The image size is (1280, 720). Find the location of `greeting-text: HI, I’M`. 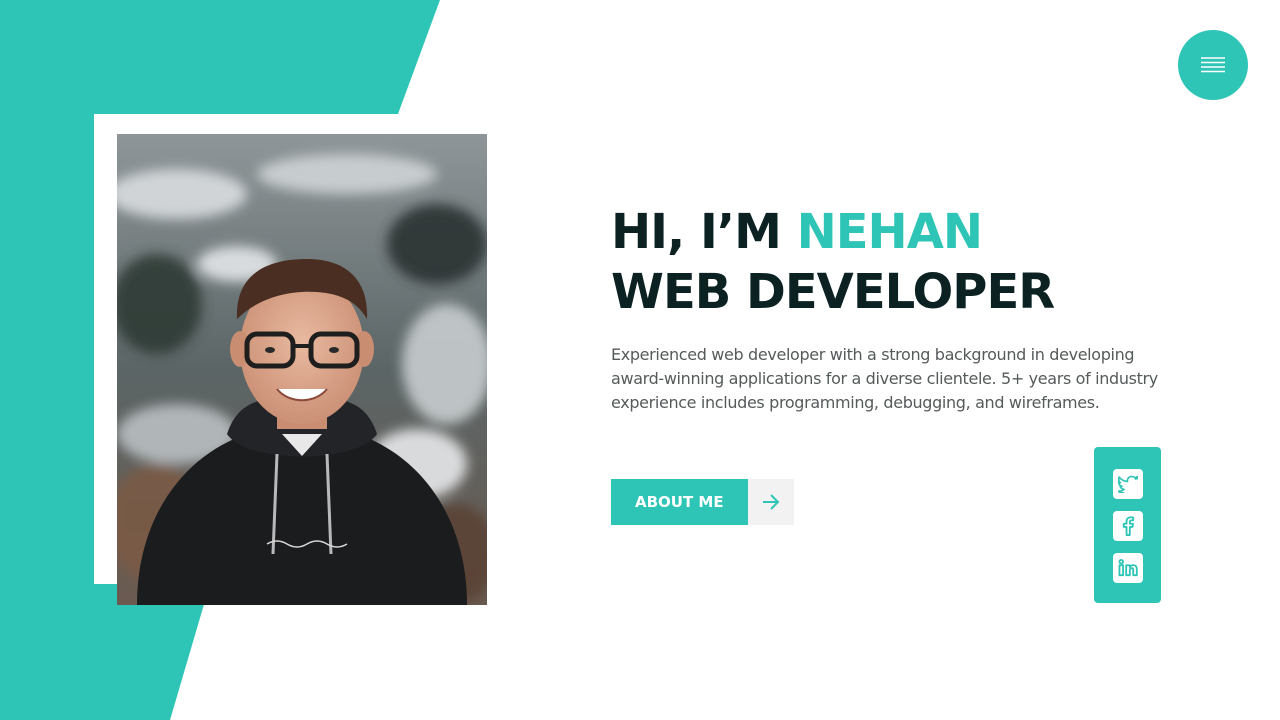

greeting-text: HI, I’M is located at coordinates (696, 232).